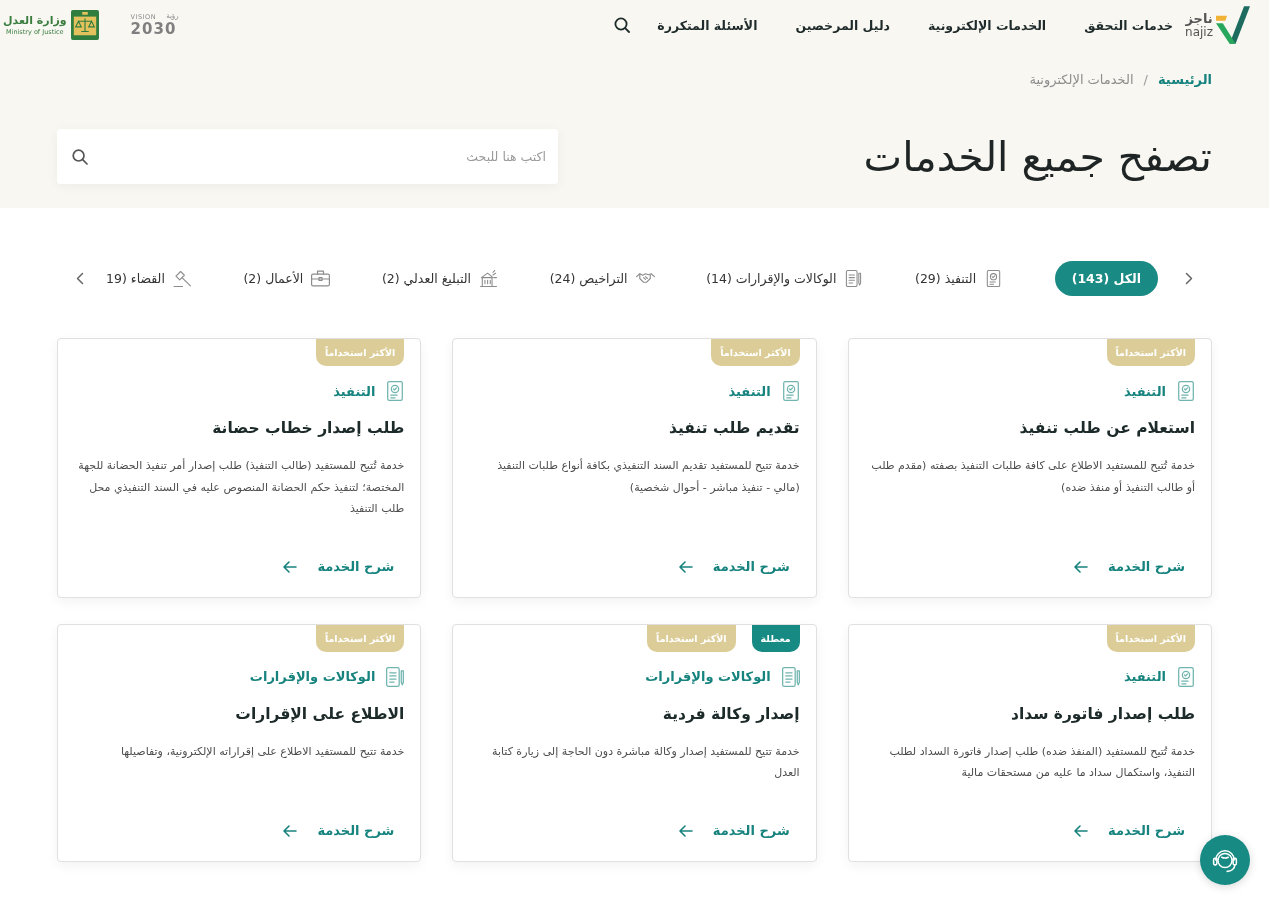 This screenshot has width=1269, height=905. Describe the element at coordinates (1199, 18) in the screenshot. I see `logo-arabic-text: ناجز` at that location.